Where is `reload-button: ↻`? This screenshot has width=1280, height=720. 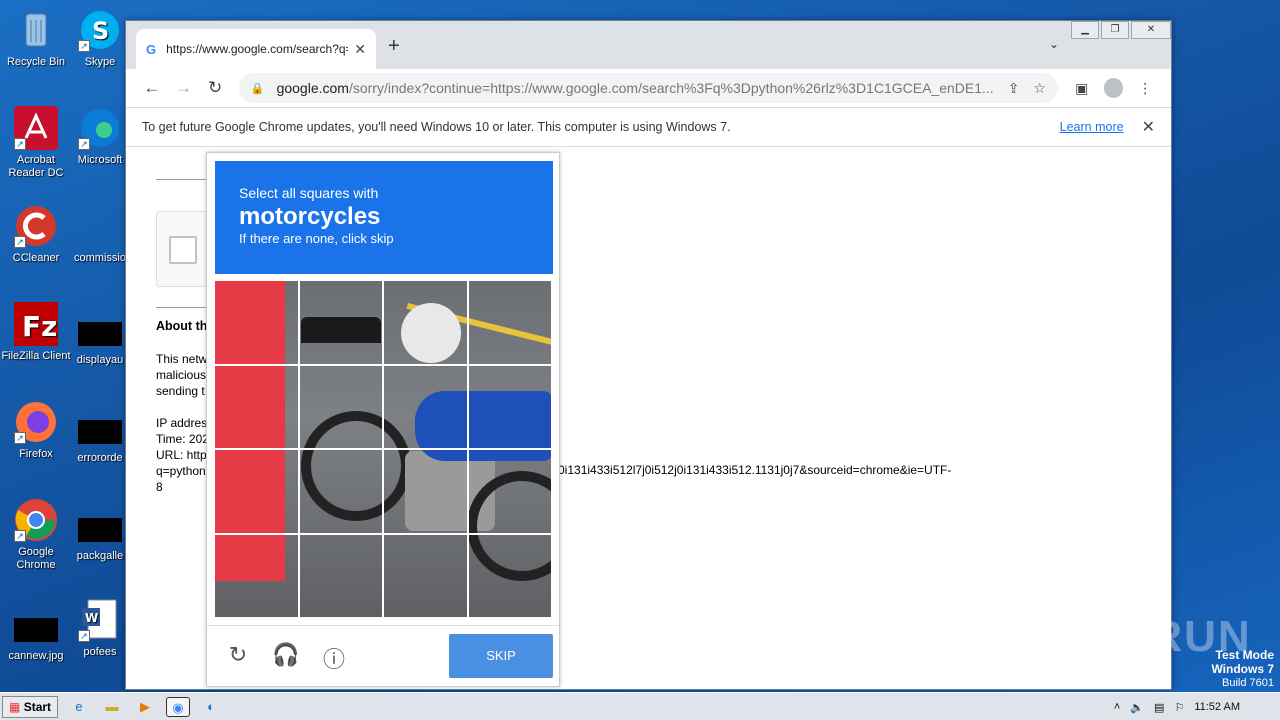
reload-button: ↻ is located at coordinates (215, 88).